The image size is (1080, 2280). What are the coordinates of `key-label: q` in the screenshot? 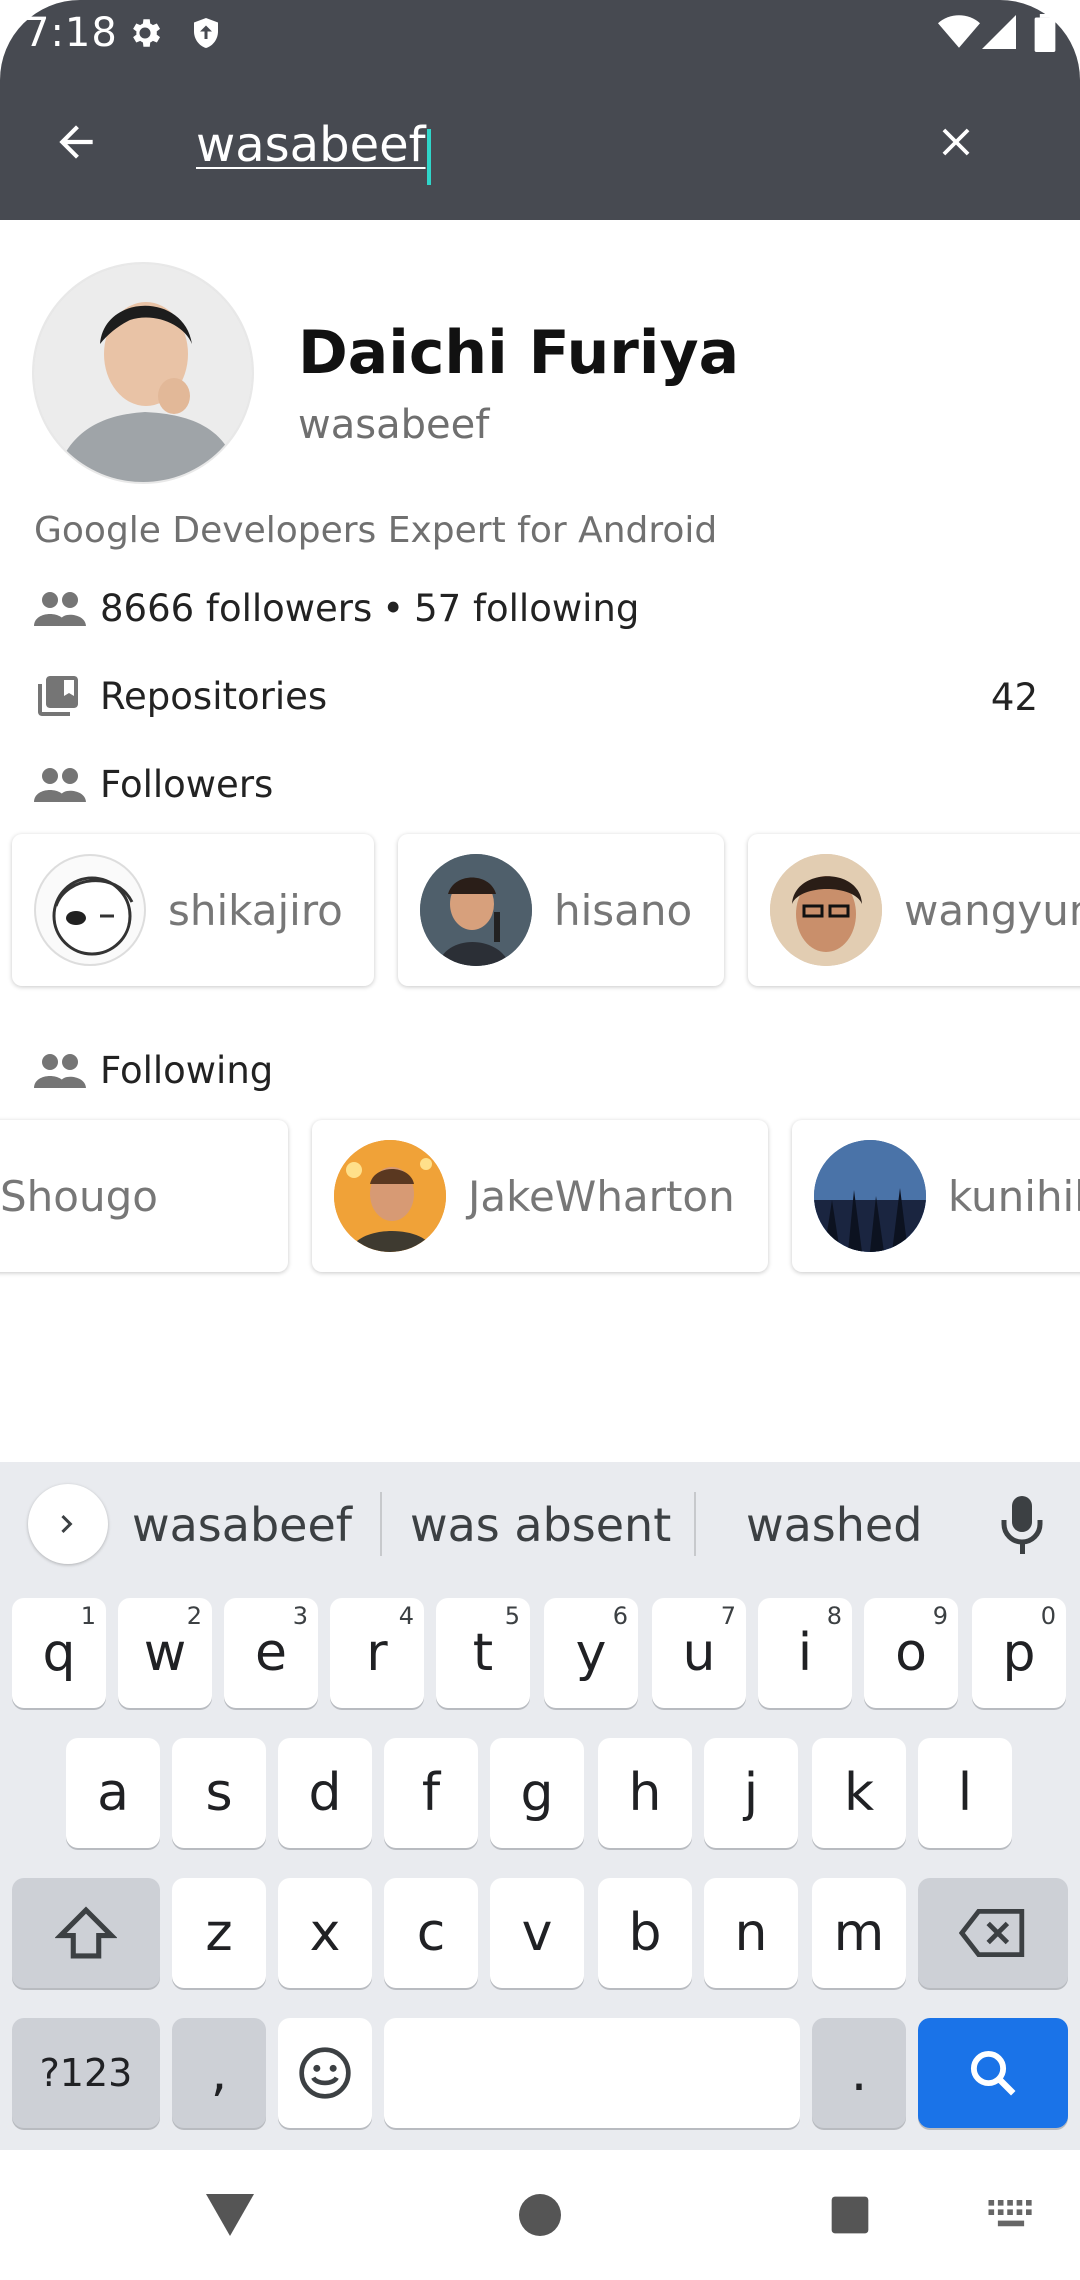 It's located at (59, 1653).